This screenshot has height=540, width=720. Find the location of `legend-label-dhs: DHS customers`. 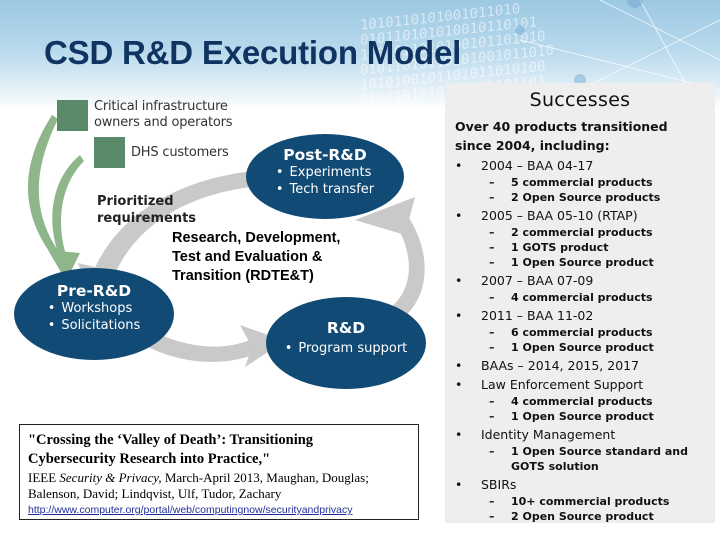

legend-label-dhs: DHS customers is located at coordinates (180, 152).